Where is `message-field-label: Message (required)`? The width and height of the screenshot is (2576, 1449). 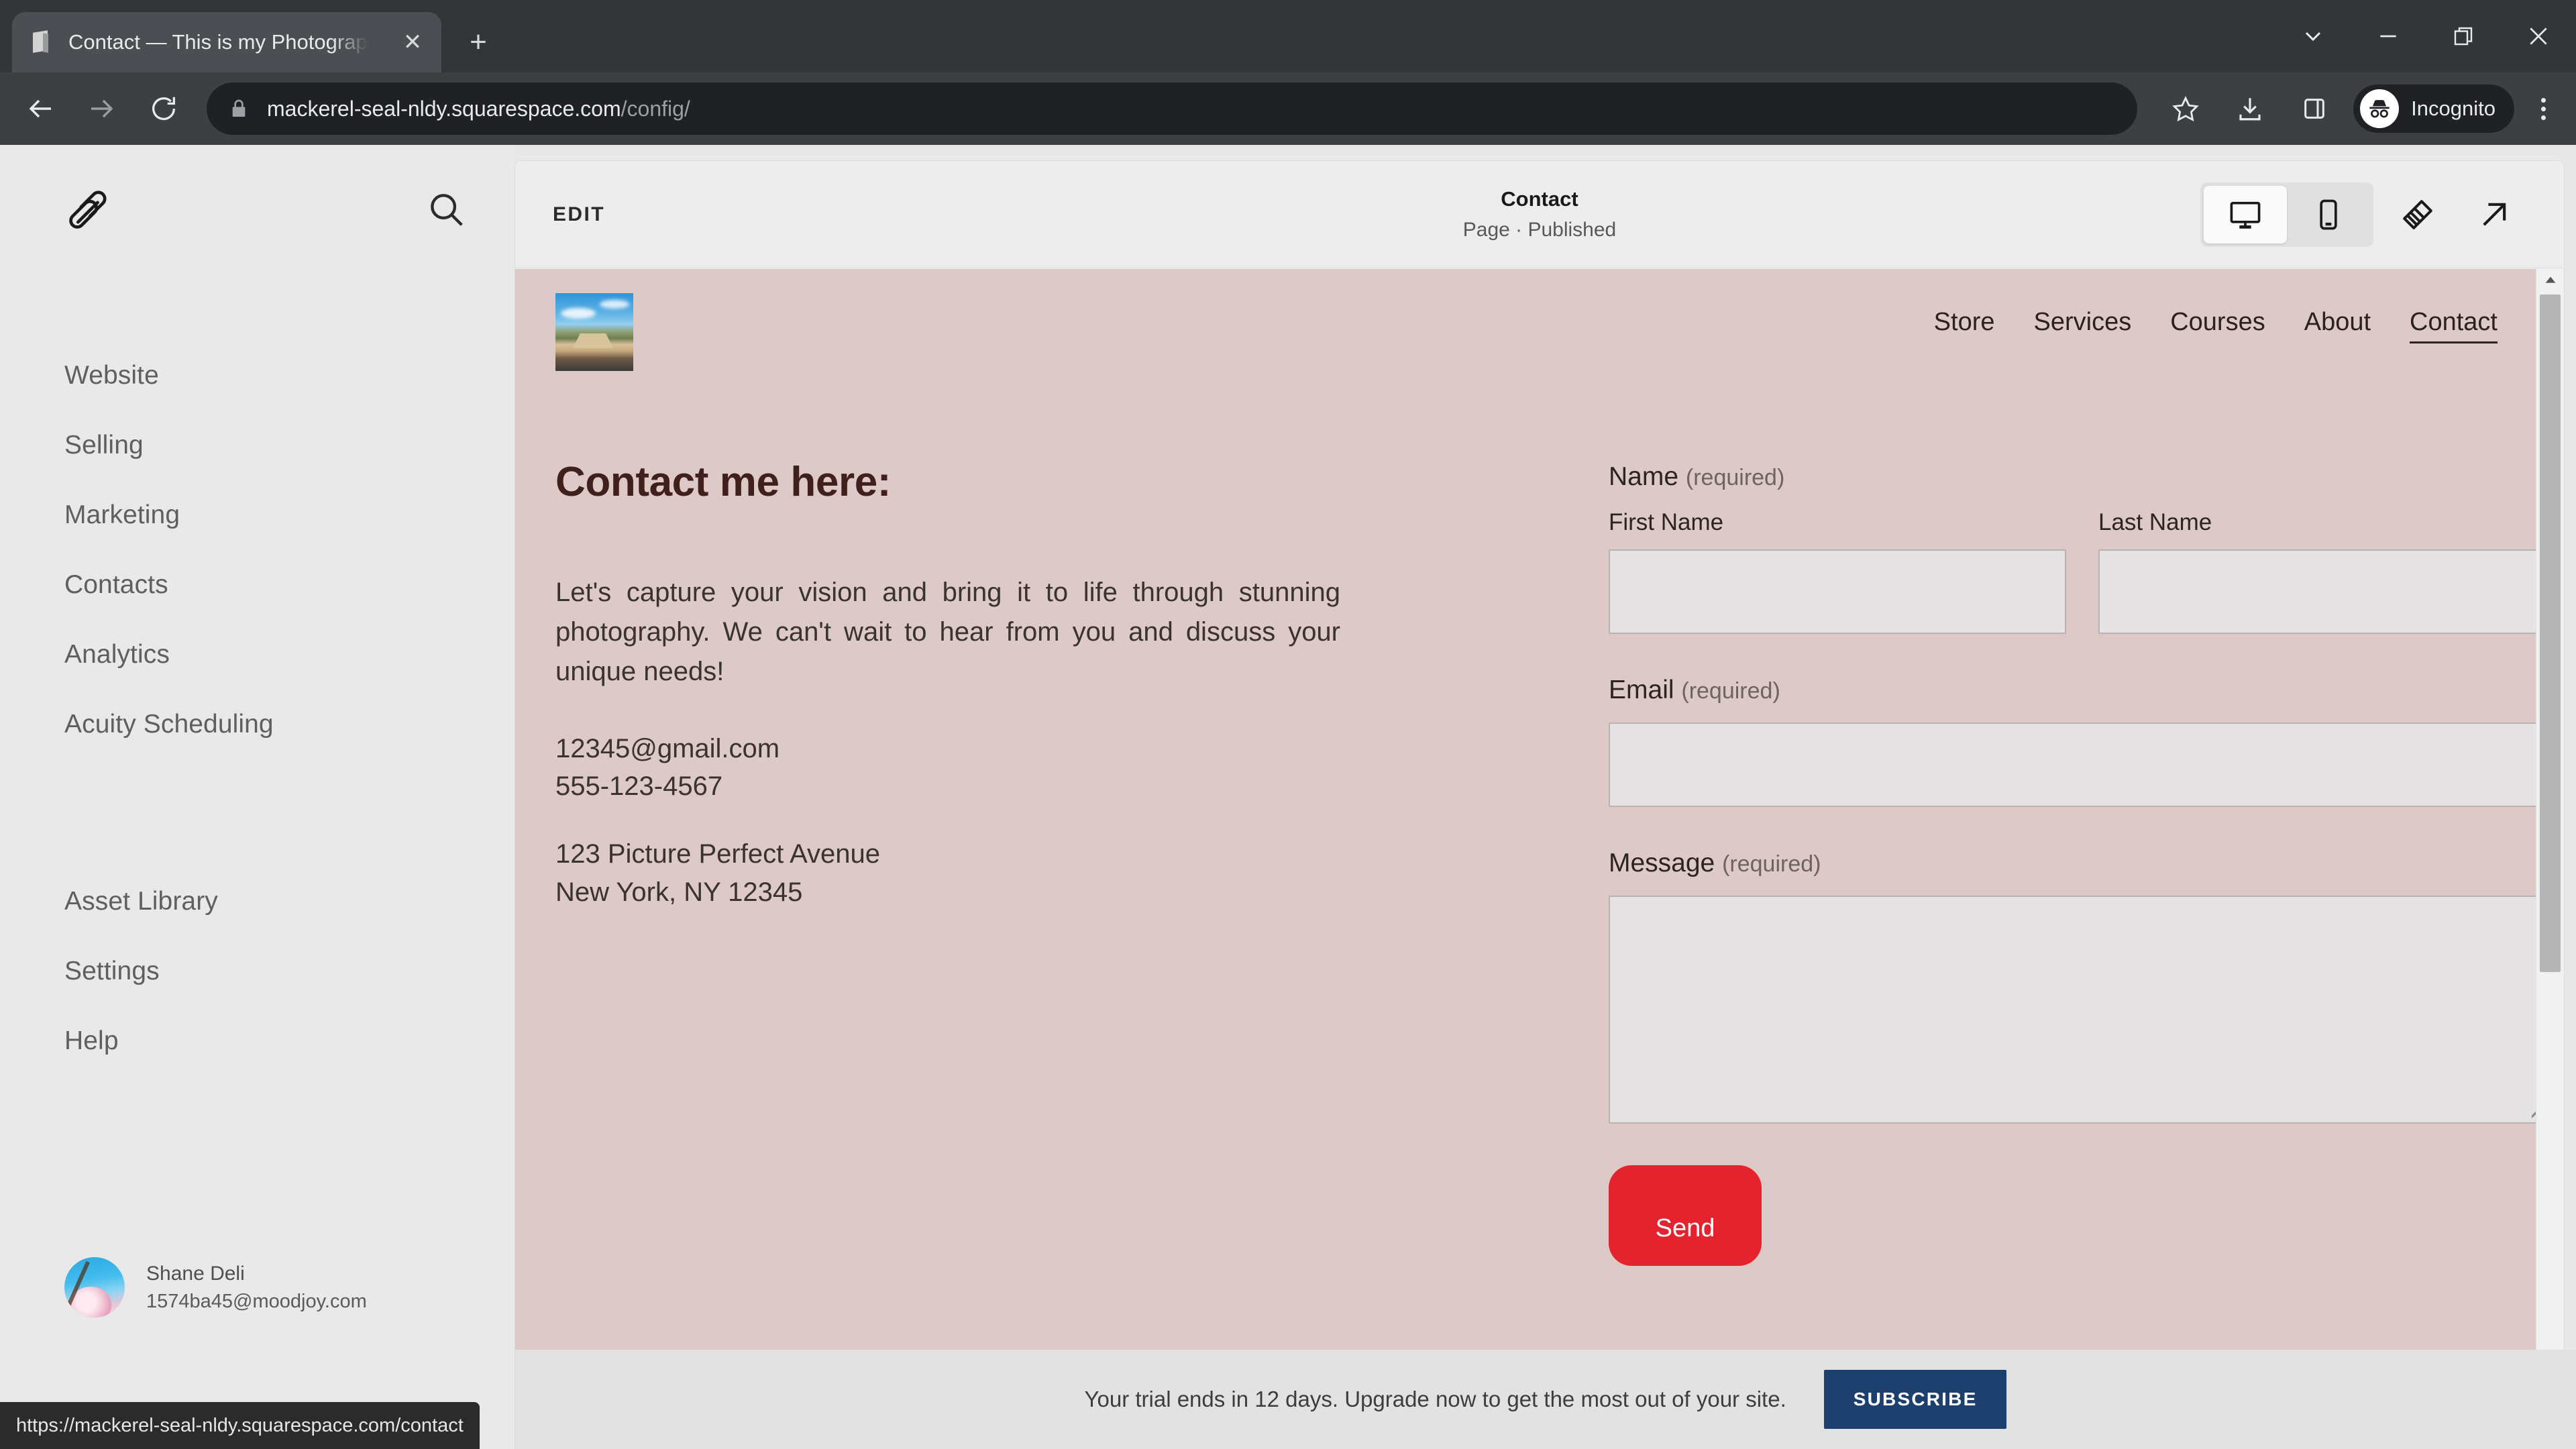 message-field-label: Message (required) is located at coordinates (2082, 863).